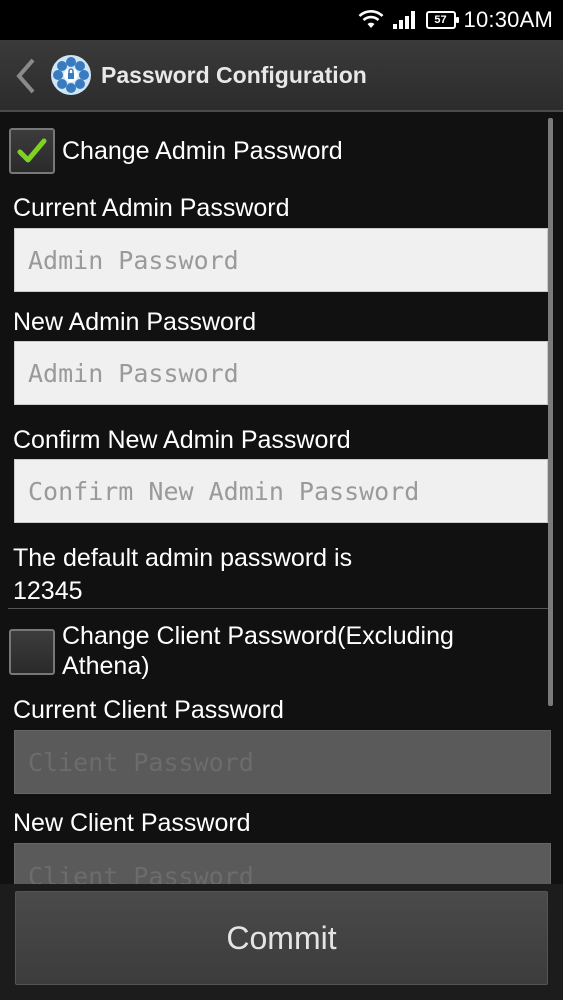  What do you see at coordinates (32, 652) in the screenshot?
I see `change-client-password-checkbox` at bounding box center [32, 652].